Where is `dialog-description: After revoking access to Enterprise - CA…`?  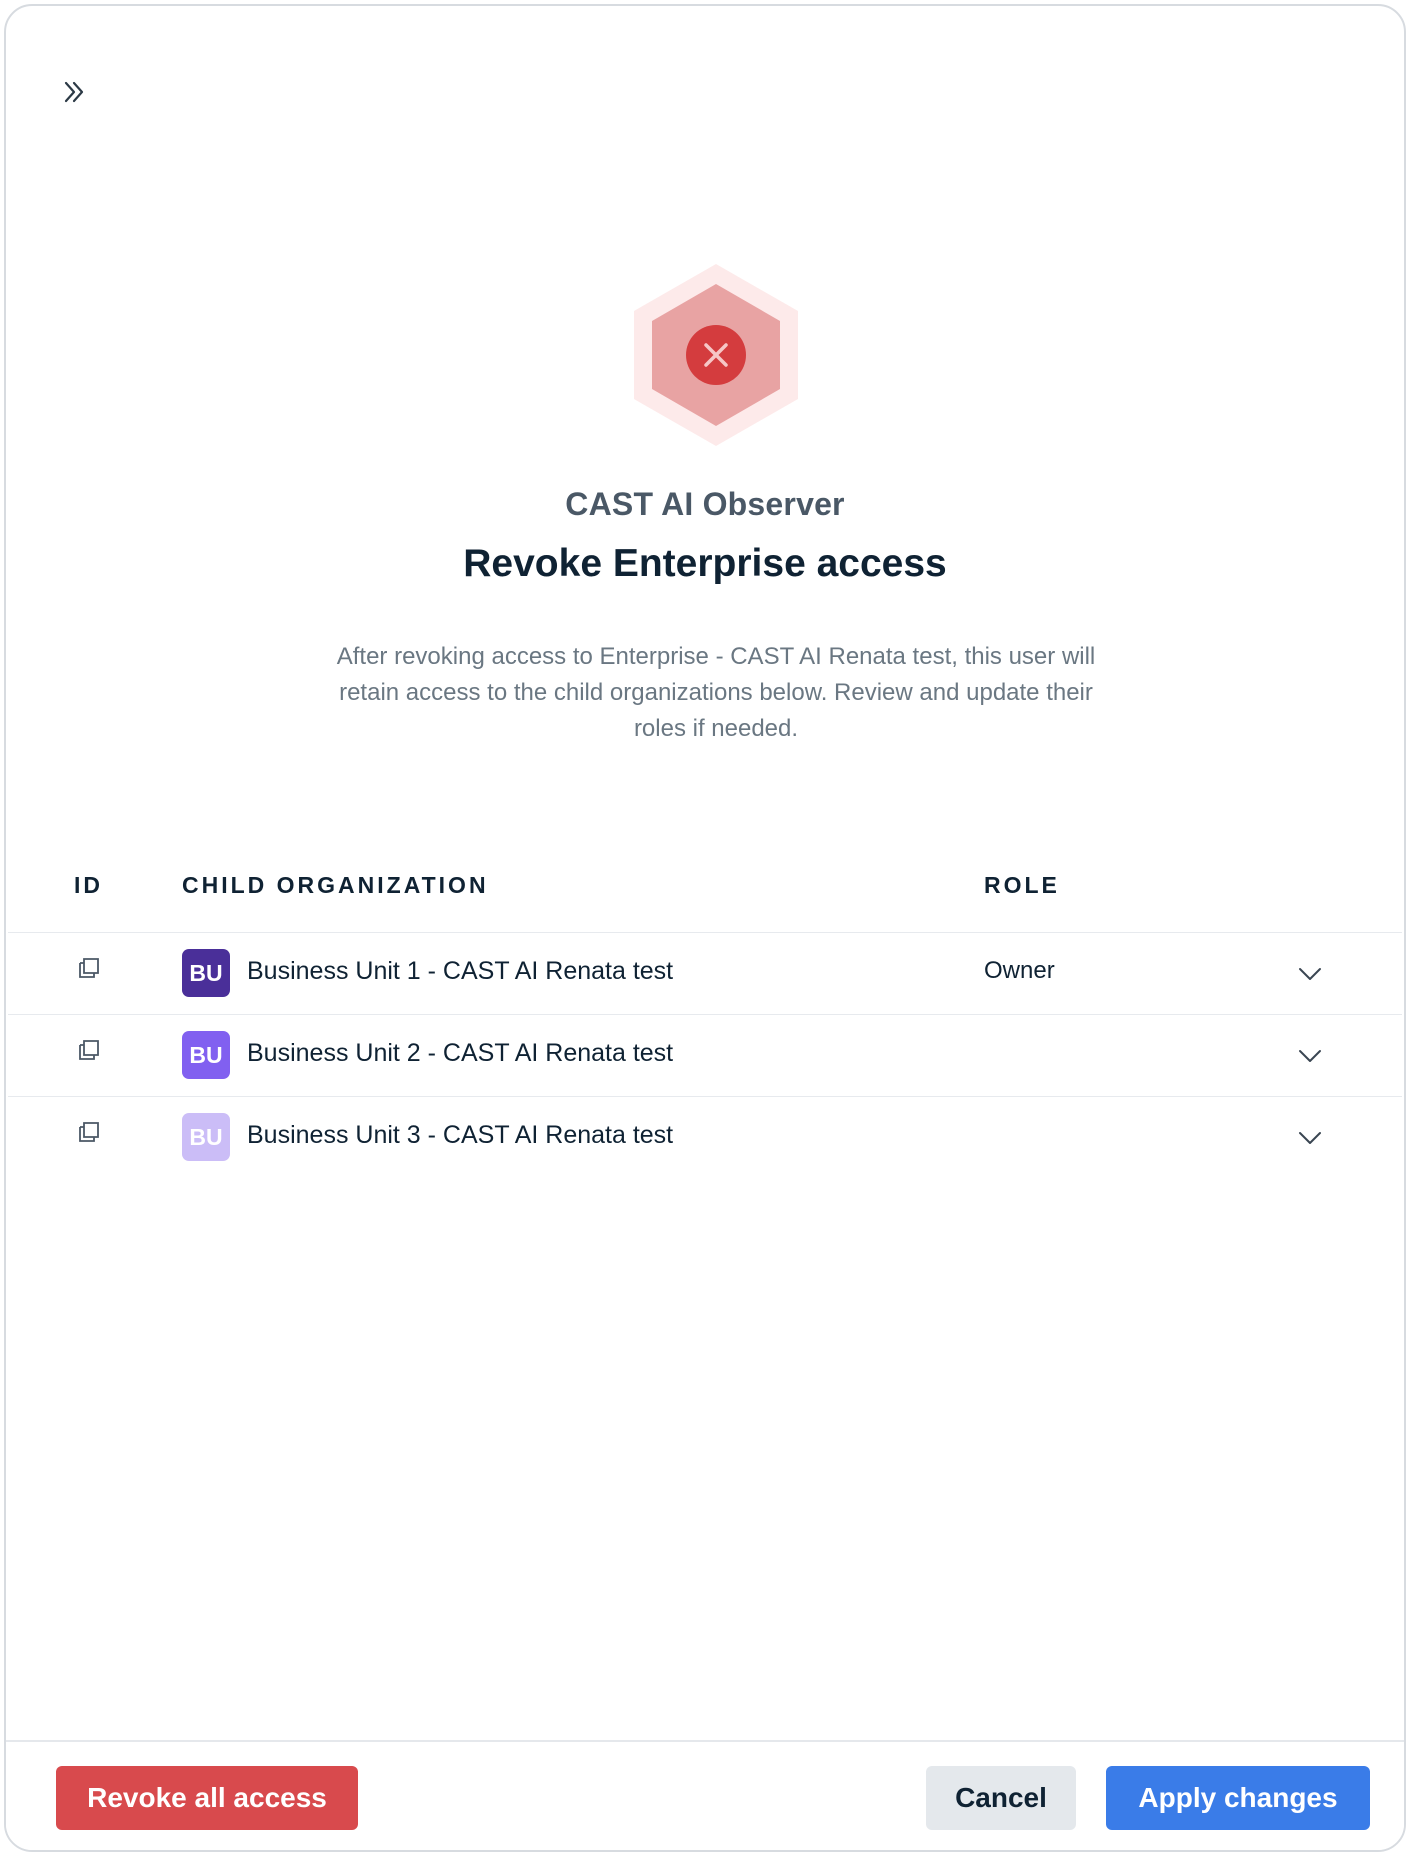 dialog-description: After revoking access to Enterprise - CA… is located at coordinates (716, 692).